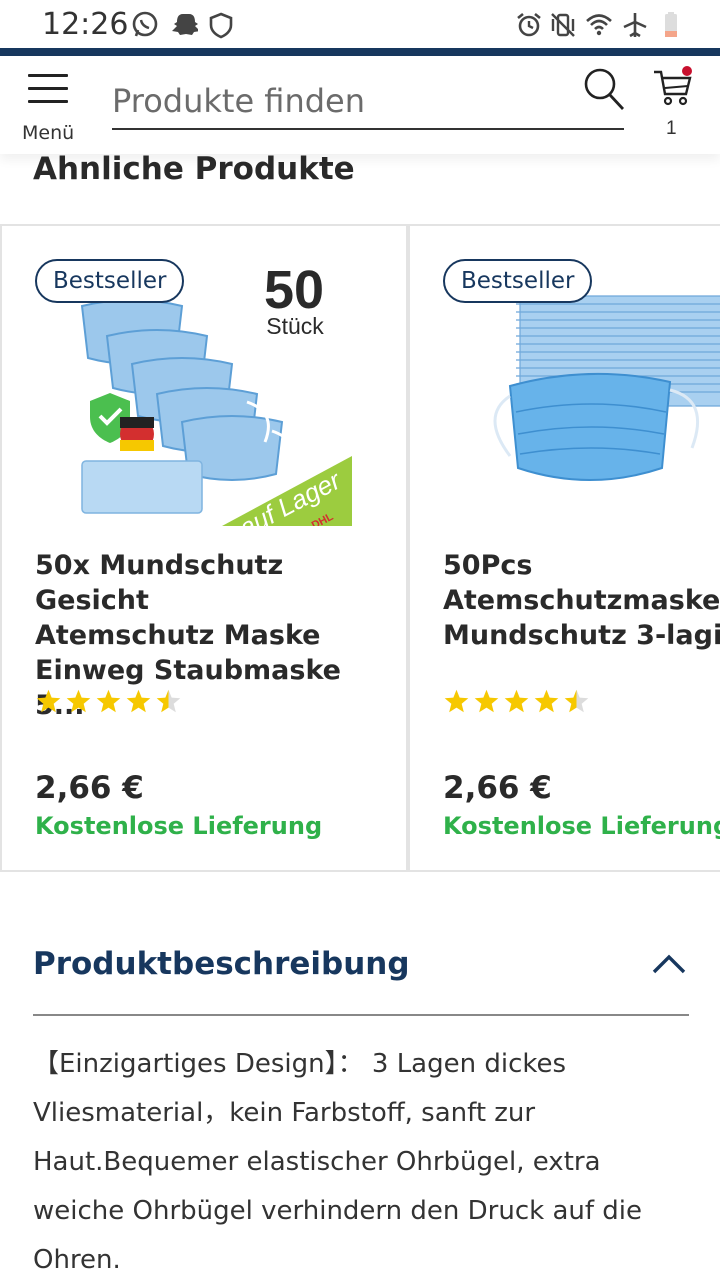 The width and height of the screenshot is (720, 1280). What do you see at coordinates (563, 25) in the screenshot?
I see `vibrate-icon` at bounding box center [563, 25].